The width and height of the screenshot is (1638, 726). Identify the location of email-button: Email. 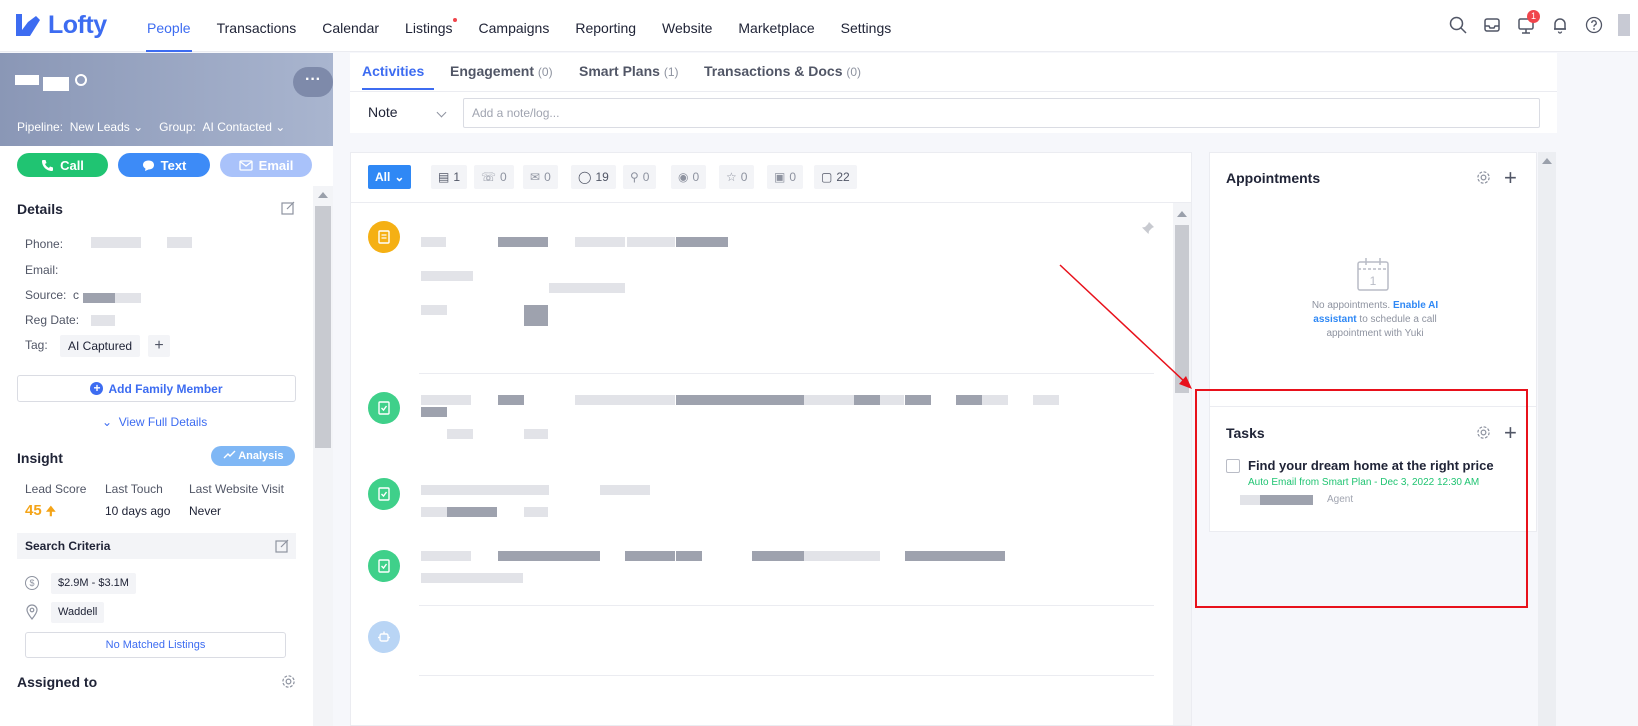
(266, 165).